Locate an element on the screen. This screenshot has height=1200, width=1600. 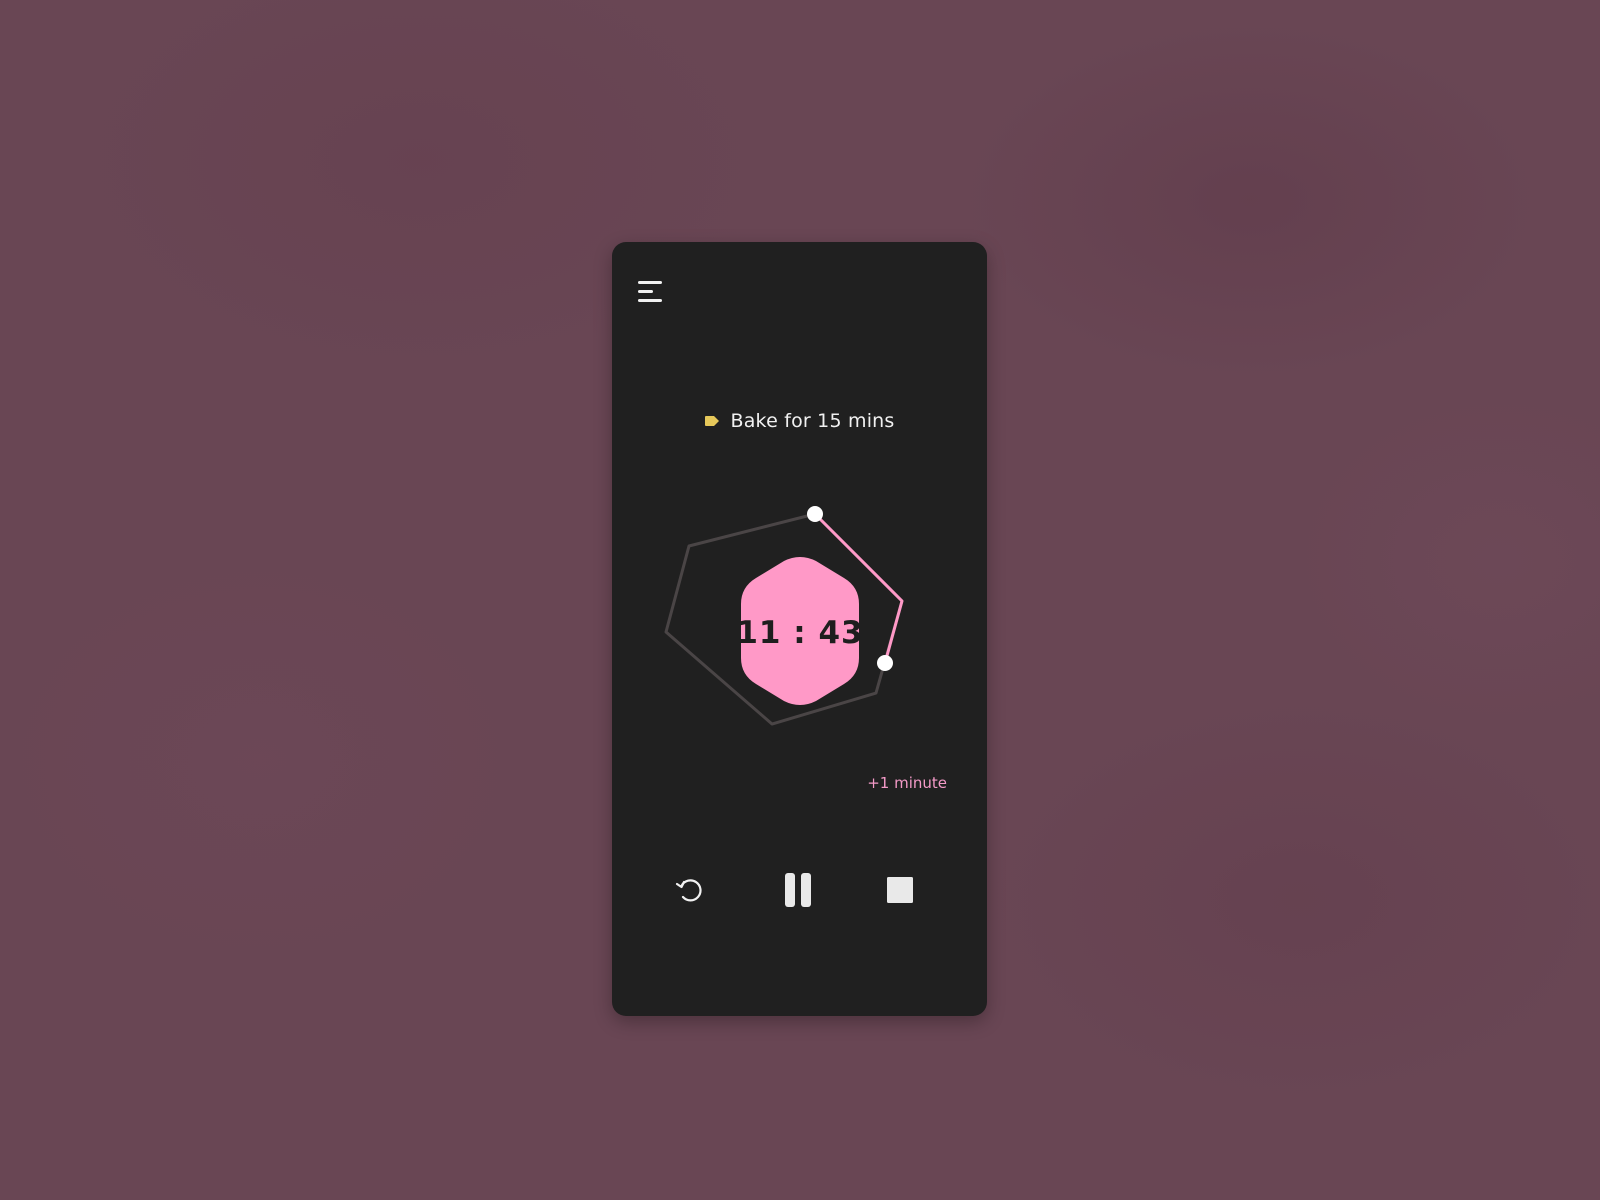
restart-icon is located at coordinates (688, 890).